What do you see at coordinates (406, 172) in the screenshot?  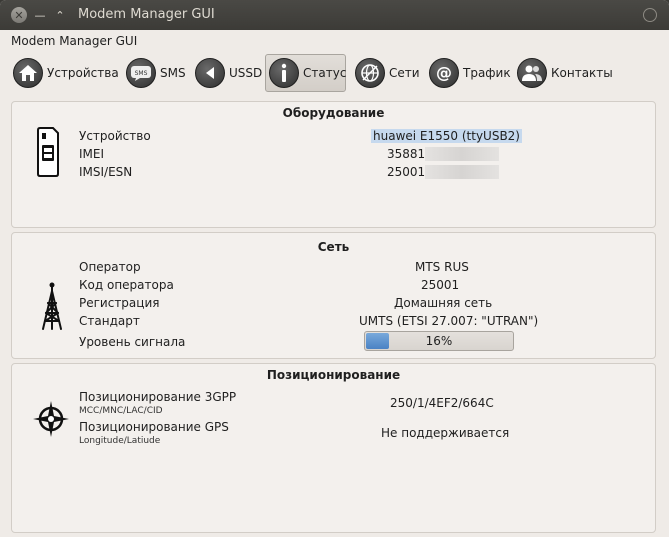 I see `imsi-text: 25001` at bounding box center [406, 172].